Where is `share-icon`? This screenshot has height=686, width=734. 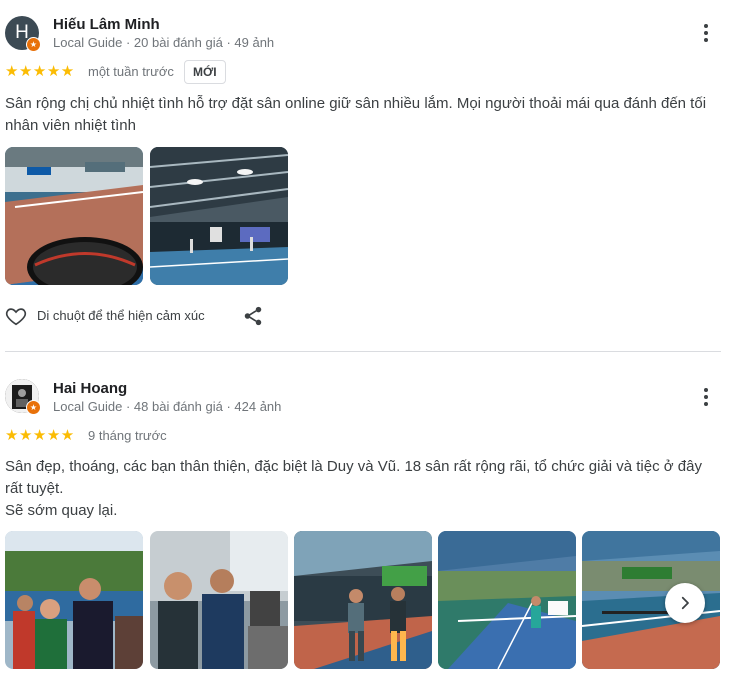 share-icon is located at coordinates (253, 316).